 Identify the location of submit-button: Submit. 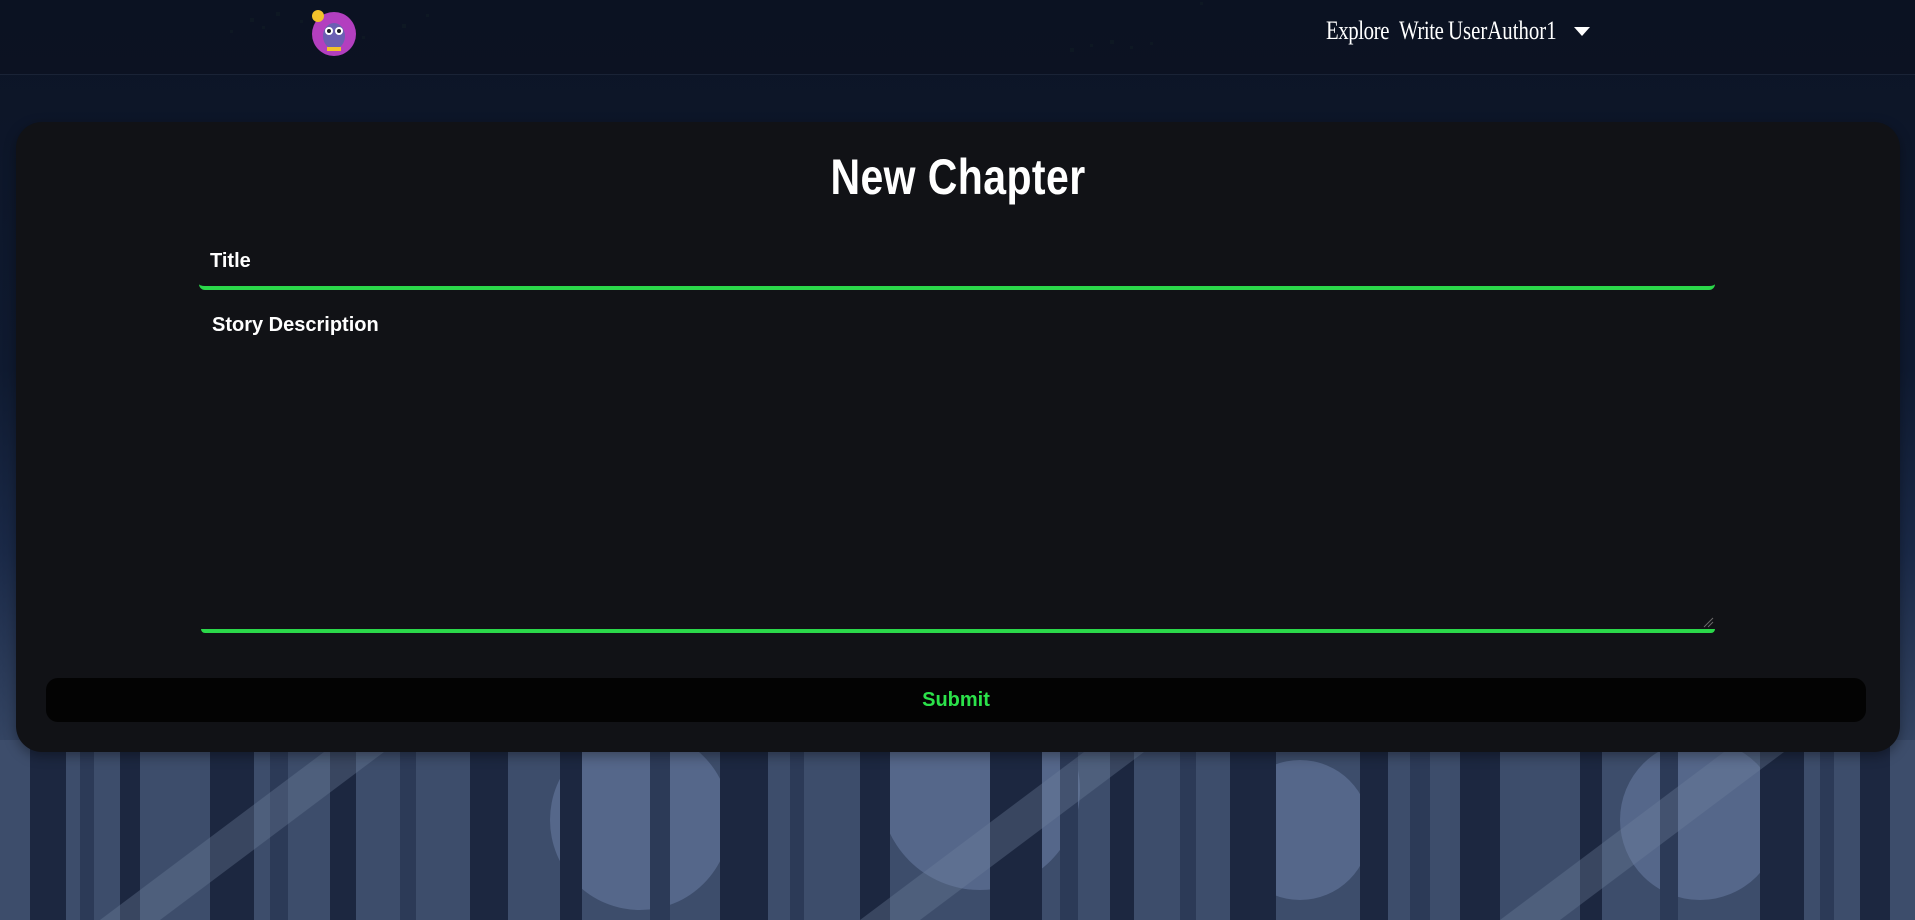
(956, 700).